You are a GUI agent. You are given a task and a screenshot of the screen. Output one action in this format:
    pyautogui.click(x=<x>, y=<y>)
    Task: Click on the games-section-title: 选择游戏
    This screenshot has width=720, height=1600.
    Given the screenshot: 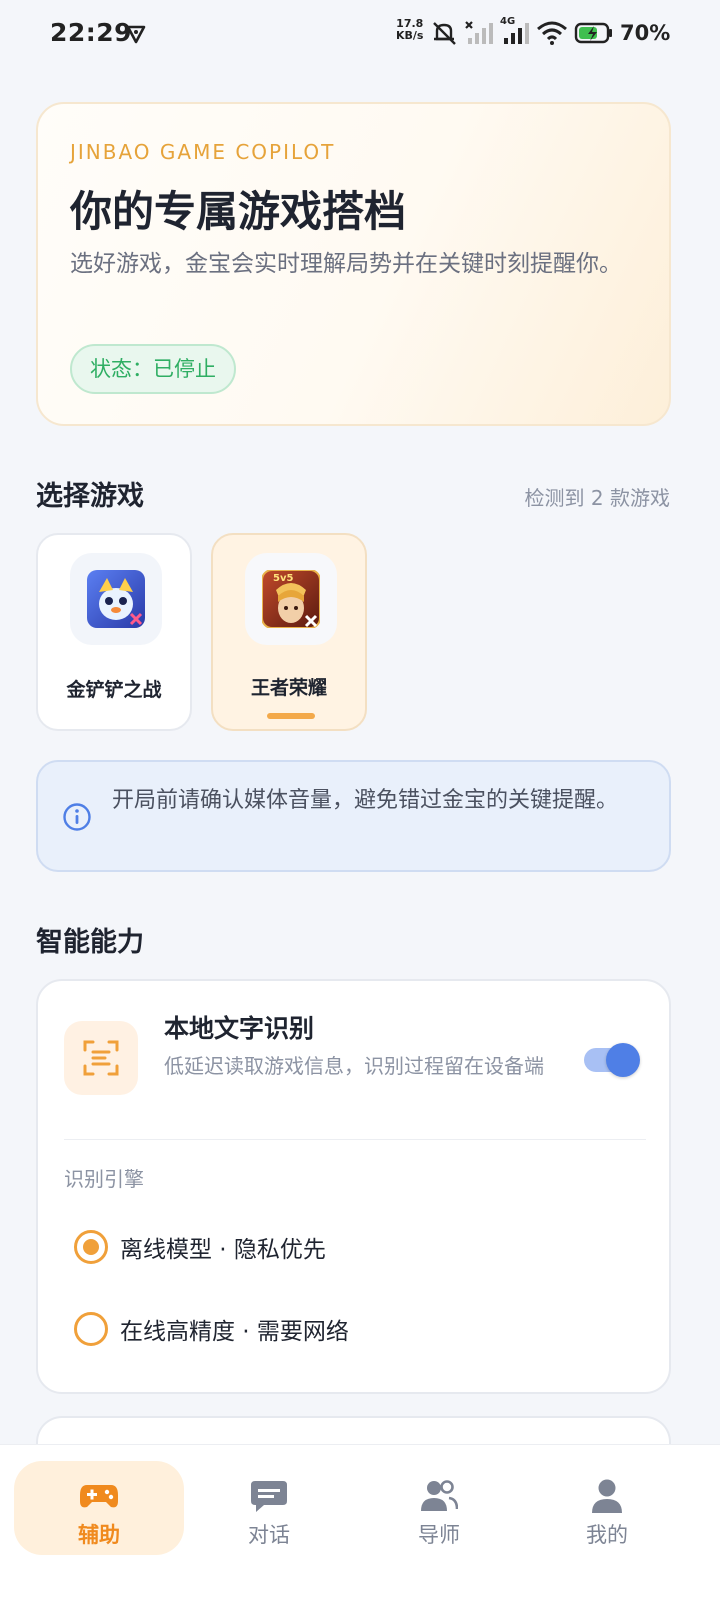 What is the action you would take?
    pyautogui.click(x=90, y=496)
    